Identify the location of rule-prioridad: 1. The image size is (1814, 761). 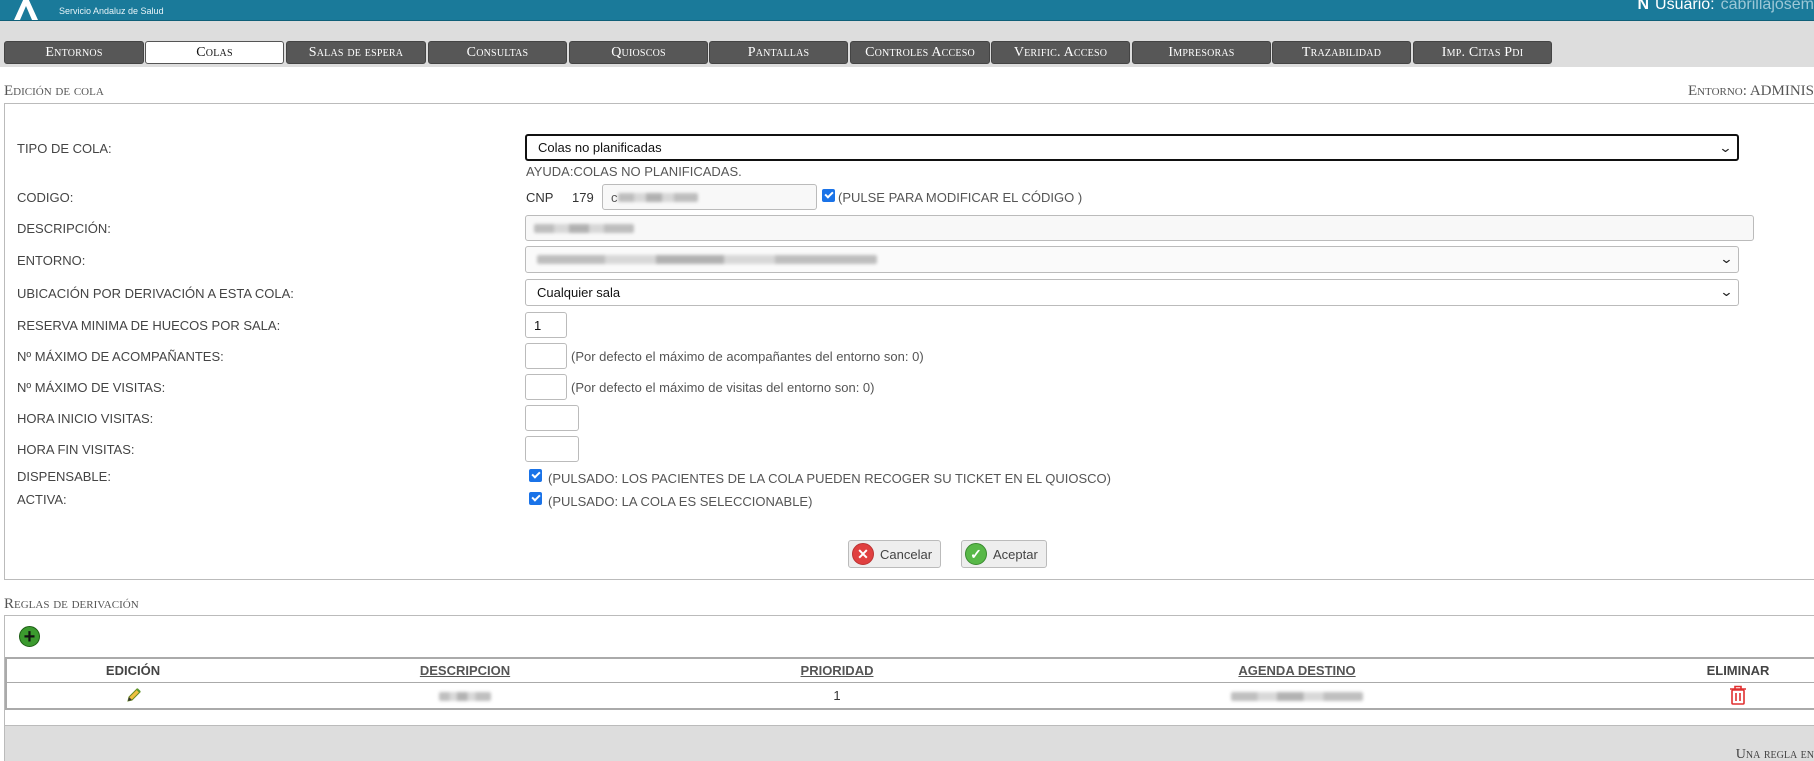
(837, 695).